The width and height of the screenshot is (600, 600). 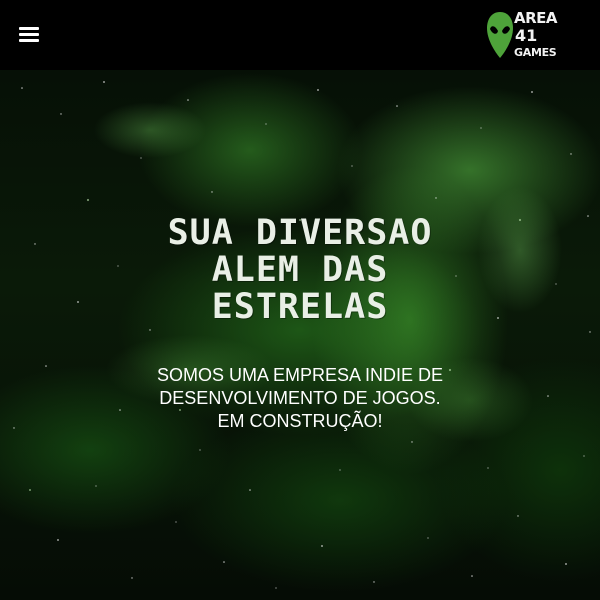 What do you see at coordinates (300, 233) in the screenshot?
I see `hero-title-line: SUA DIVERSAO` at bounding box center [300, 233].